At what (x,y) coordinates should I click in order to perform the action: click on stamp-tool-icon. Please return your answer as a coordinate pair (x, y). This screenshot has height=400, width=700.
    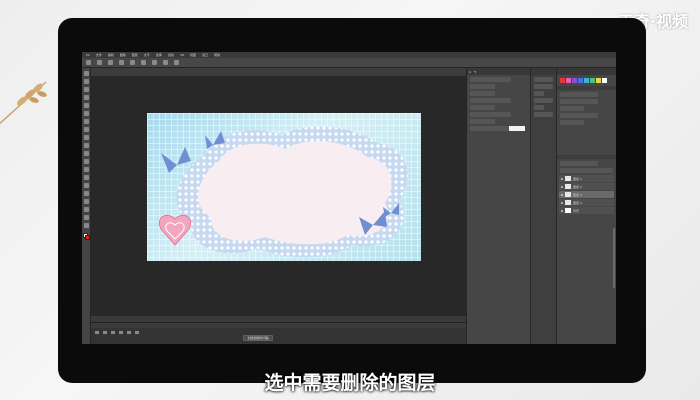
    Looking at the image, I should click on (86, 137).